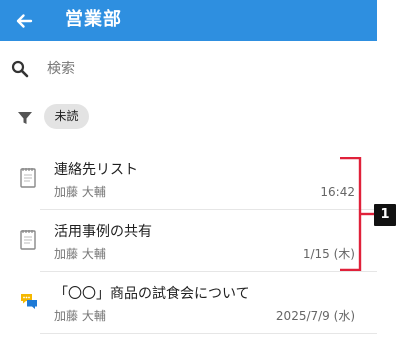  I want to click on message-date: 2025/7/9 (水), so click(315, 316).